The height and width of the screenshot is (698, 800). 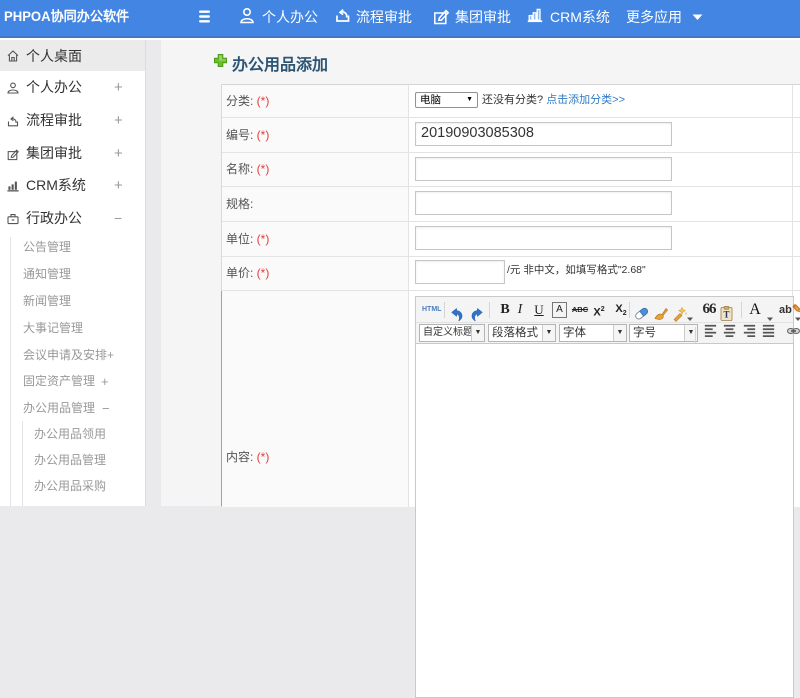 I want to click on svg-text: T, so click(x=726, y=315).